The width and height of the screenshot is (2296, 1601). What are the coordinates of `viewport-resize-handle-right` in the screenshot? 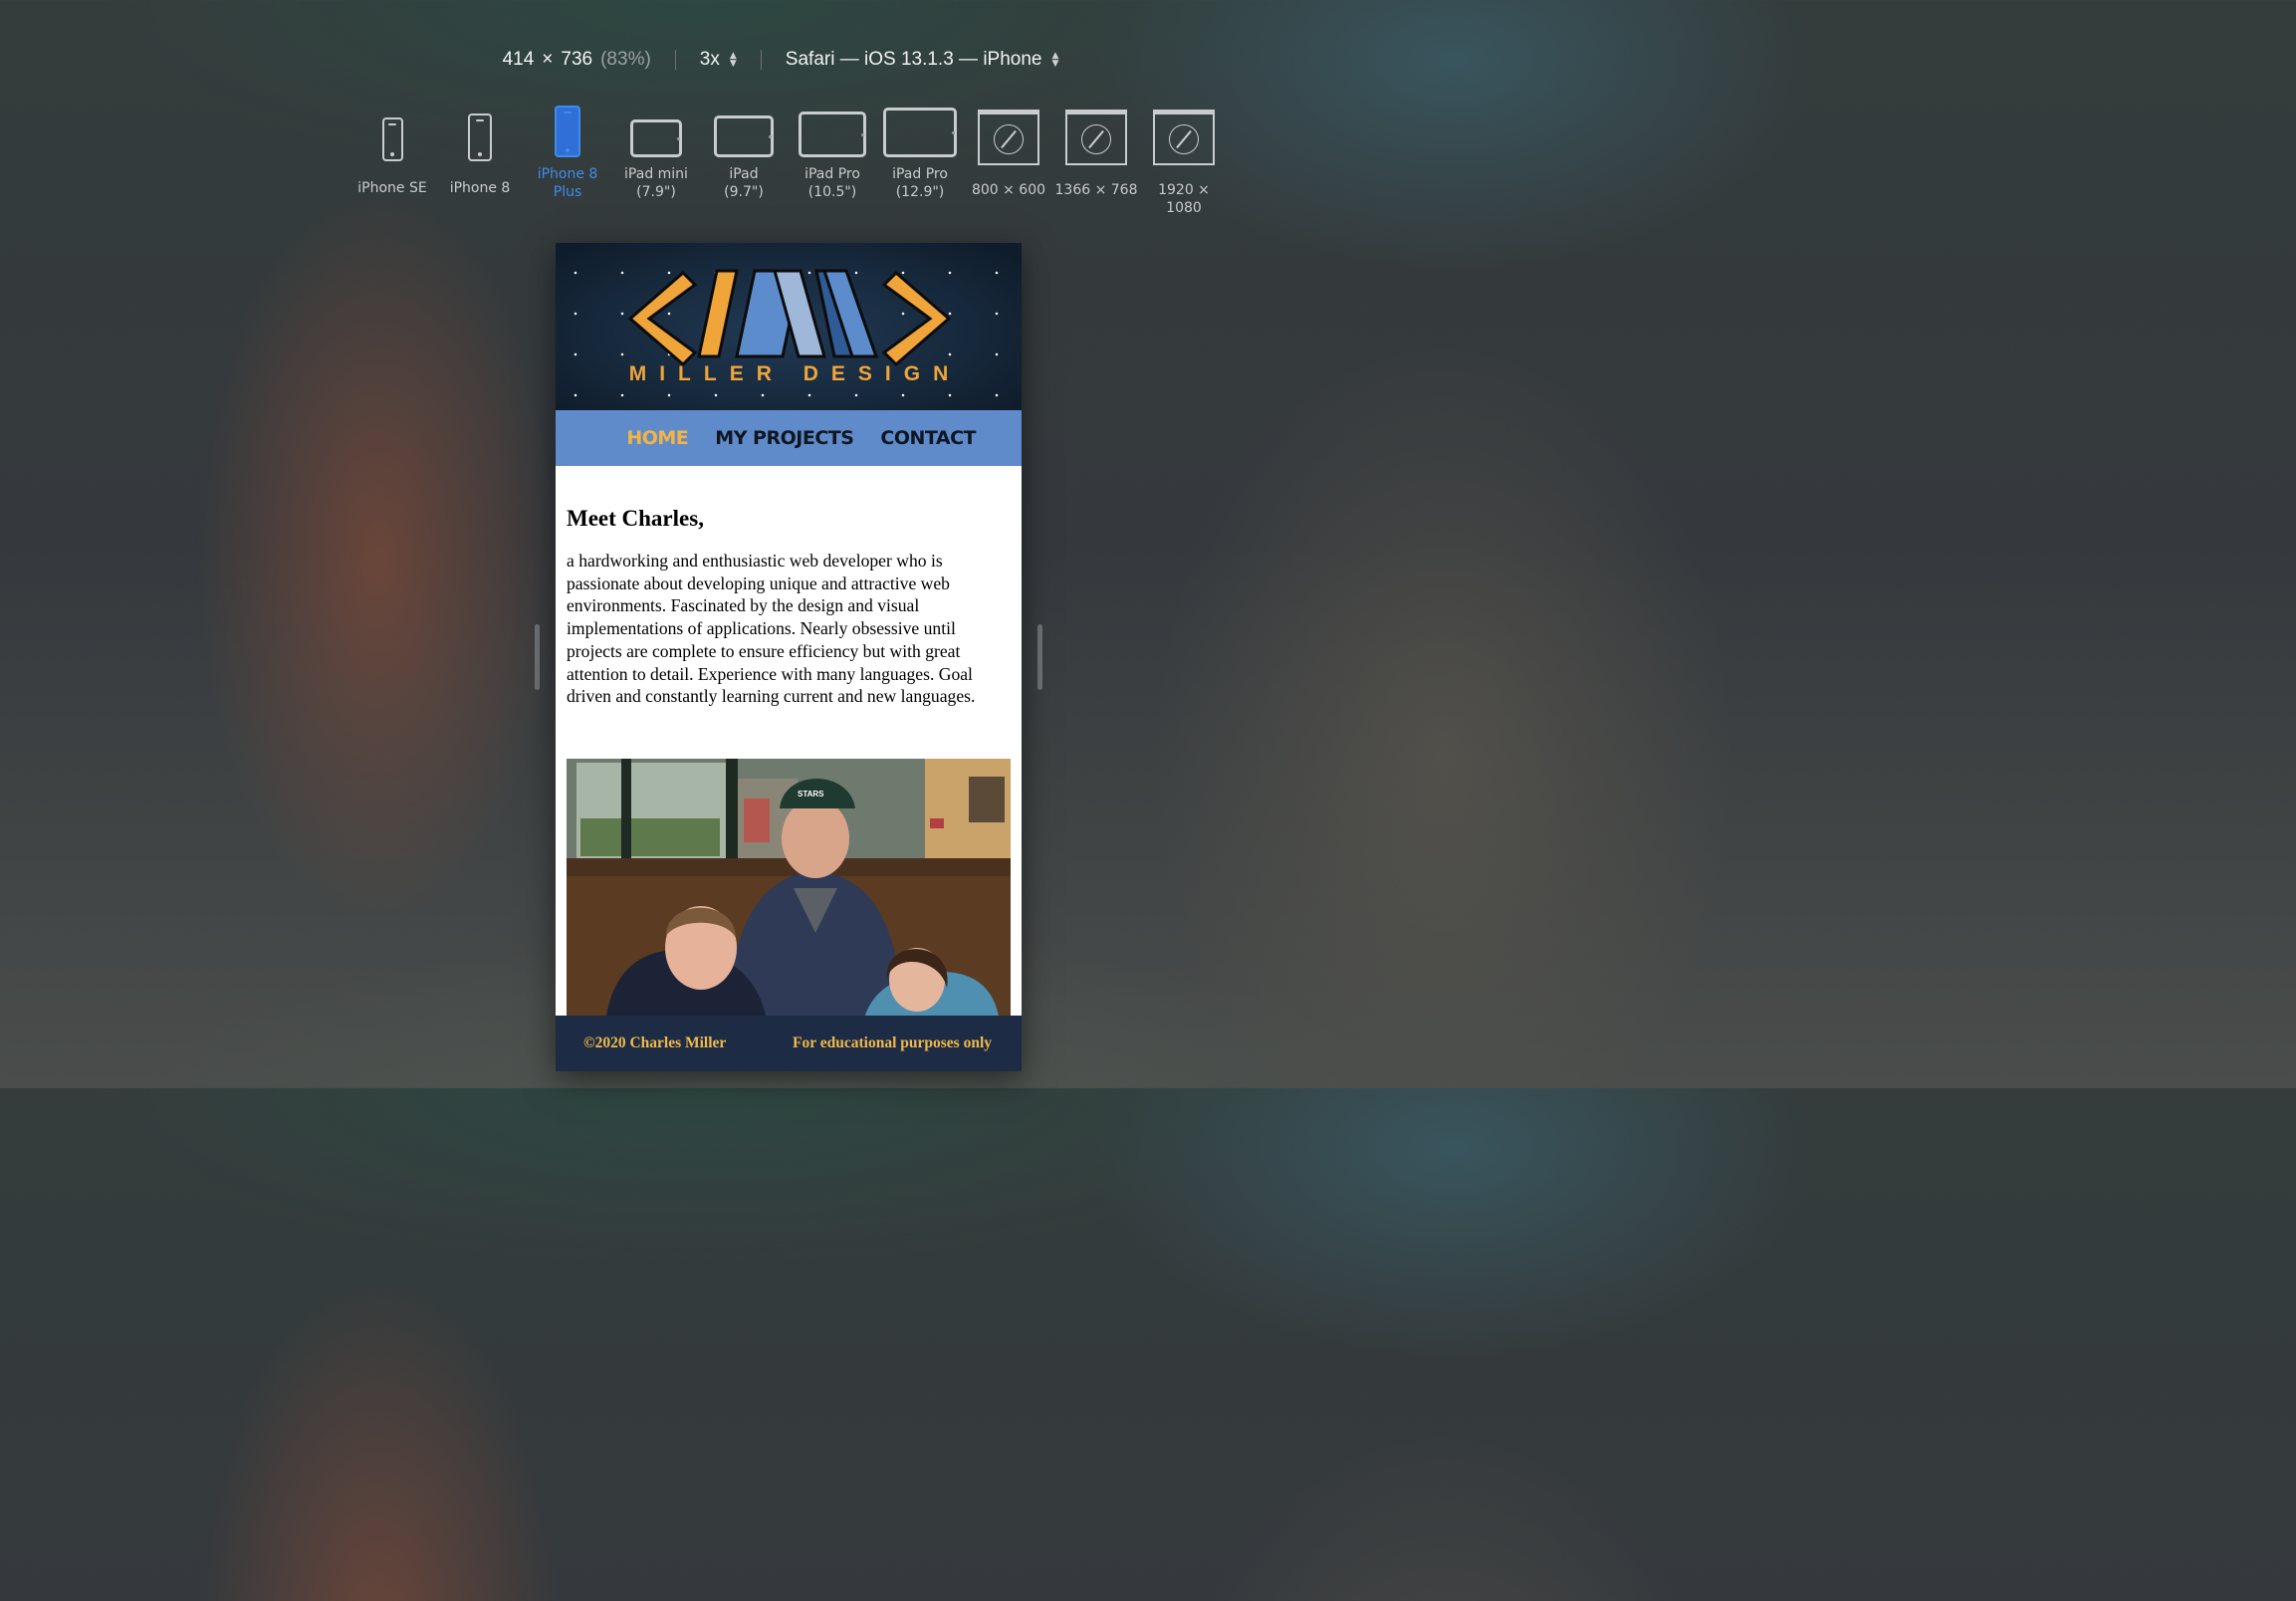 It's located at (1039, 657).